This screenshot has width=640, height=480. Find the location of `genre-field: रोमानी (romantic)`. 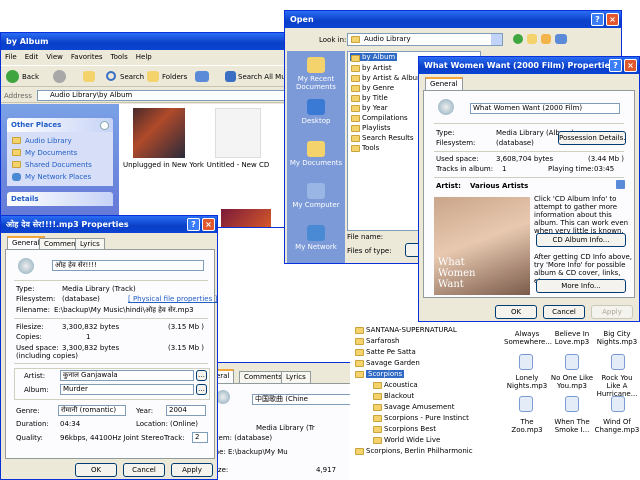

genre-field: रोमानी (romantic) is located at coordinates (92, 410).